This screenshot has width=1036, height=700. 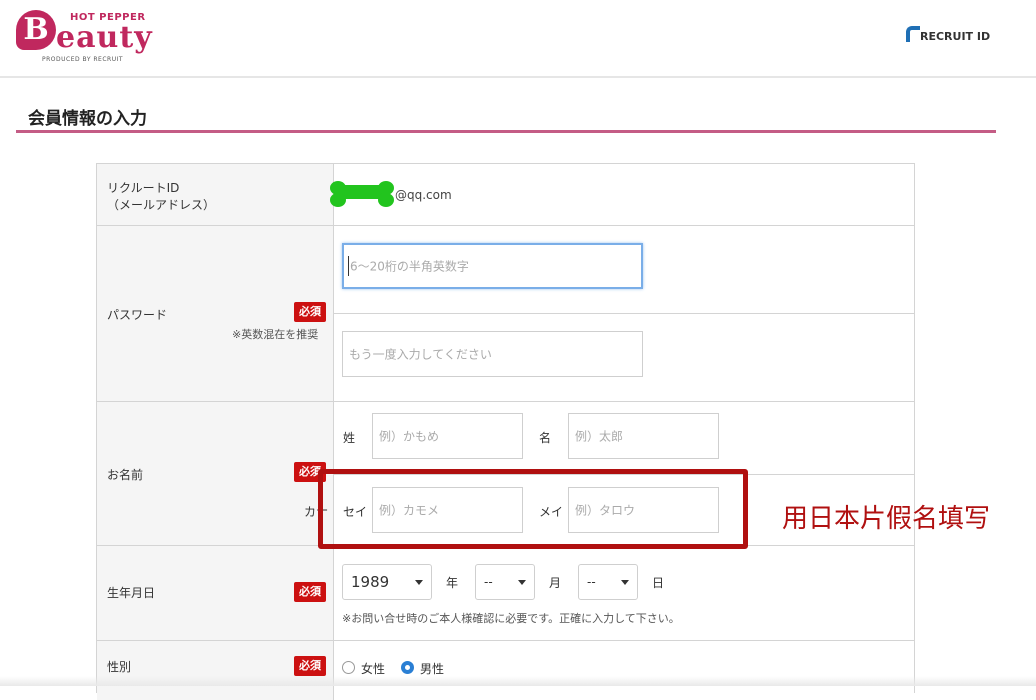 I want to click on logo-produced-by: PRODUCED BY RECRUIT, so click(x=83, y=59).